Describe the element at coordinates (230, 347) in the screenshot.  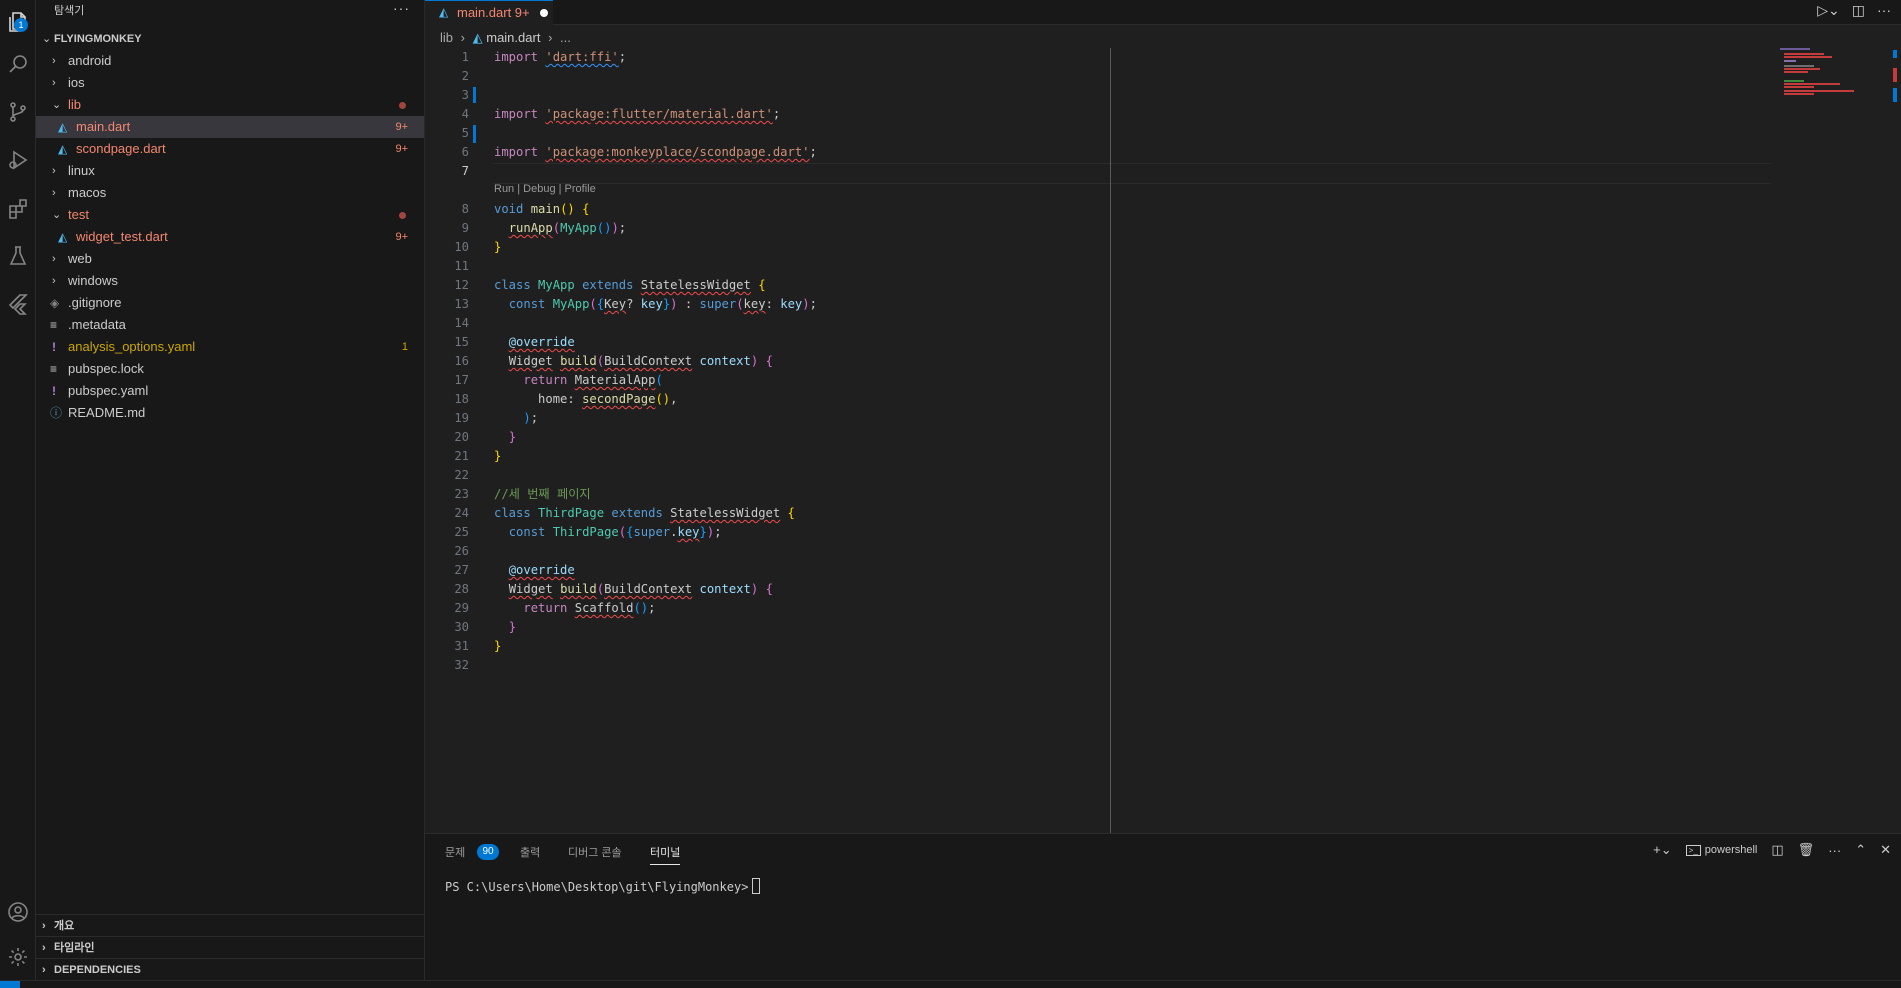
I see `tree-file-analysis-options: ! analysis_options.yaml 1` at that location.